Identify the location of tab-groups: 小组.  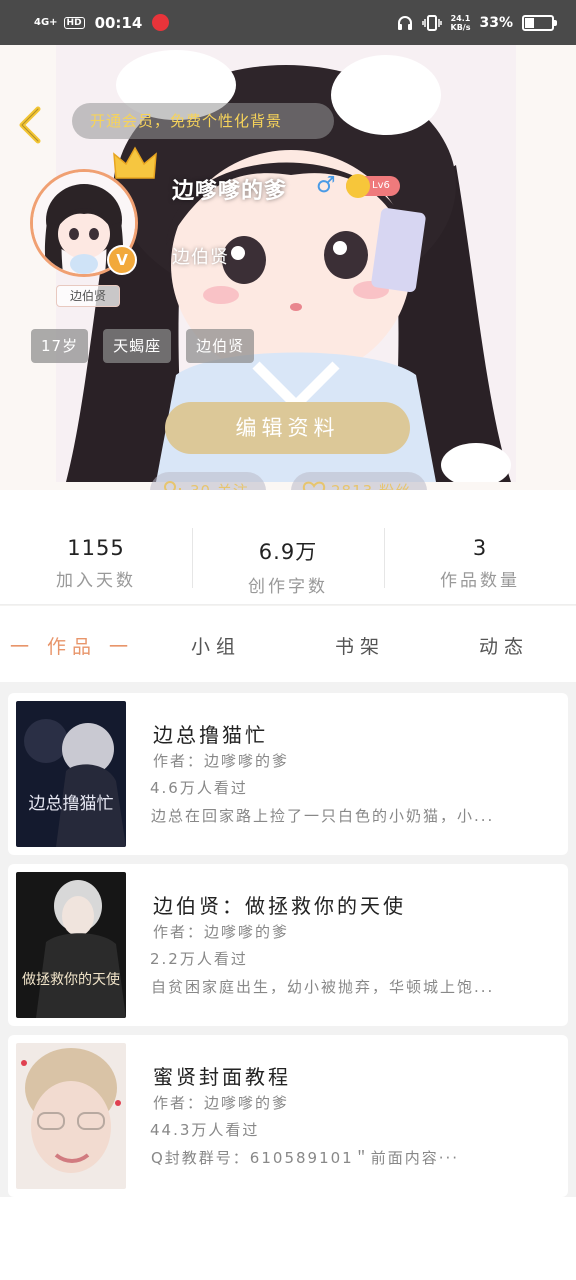
(216, 644).